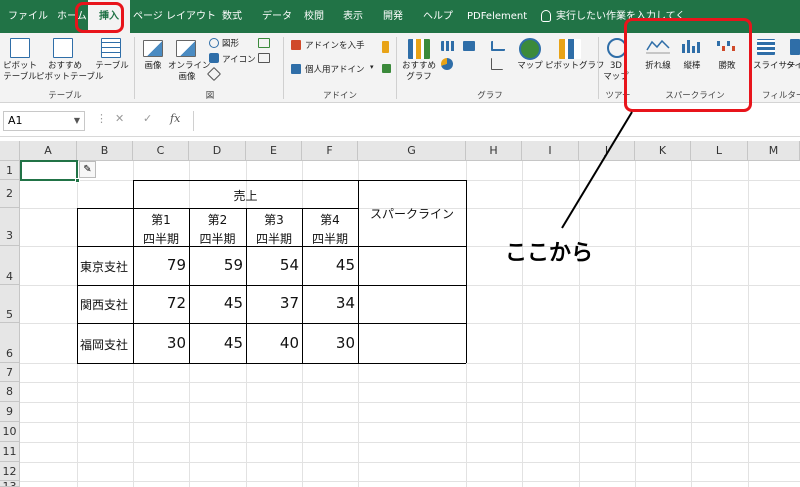  What do you see at coordinates (161, 151) in the screenshot?
I see `col-header-c: C` at bounding box center [161, 151].